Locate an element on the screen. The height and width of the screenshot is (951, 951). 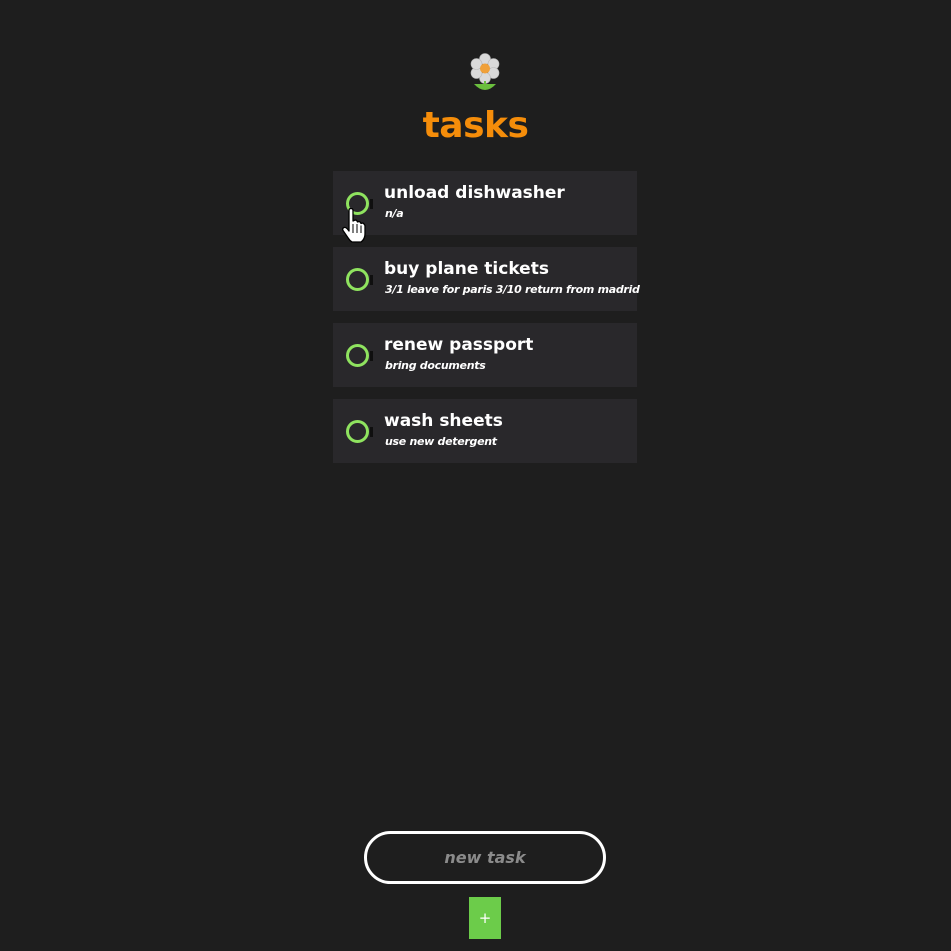
task-title: unload dishwasher is located at coordinates (474, 193).